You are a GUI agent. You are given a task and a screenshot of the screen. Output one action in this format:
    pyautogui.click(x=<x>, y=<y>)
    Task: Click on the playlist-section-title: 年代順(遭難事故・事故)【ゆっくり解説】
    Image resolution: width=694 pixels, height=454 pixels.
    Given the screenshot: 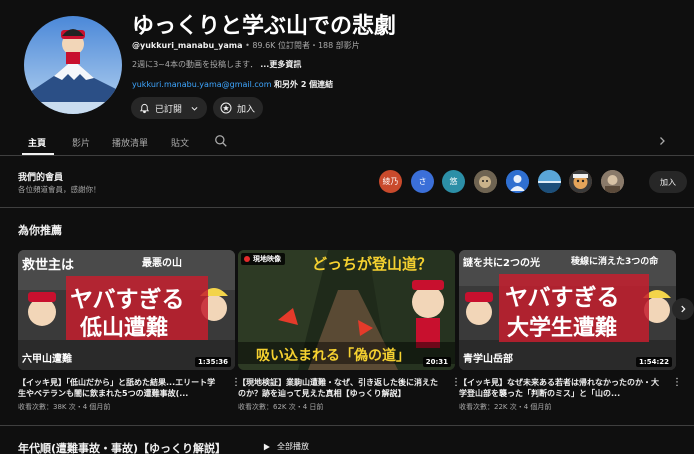 What is the action you would take?
    pyautogui.click(x=122, y=447)
    